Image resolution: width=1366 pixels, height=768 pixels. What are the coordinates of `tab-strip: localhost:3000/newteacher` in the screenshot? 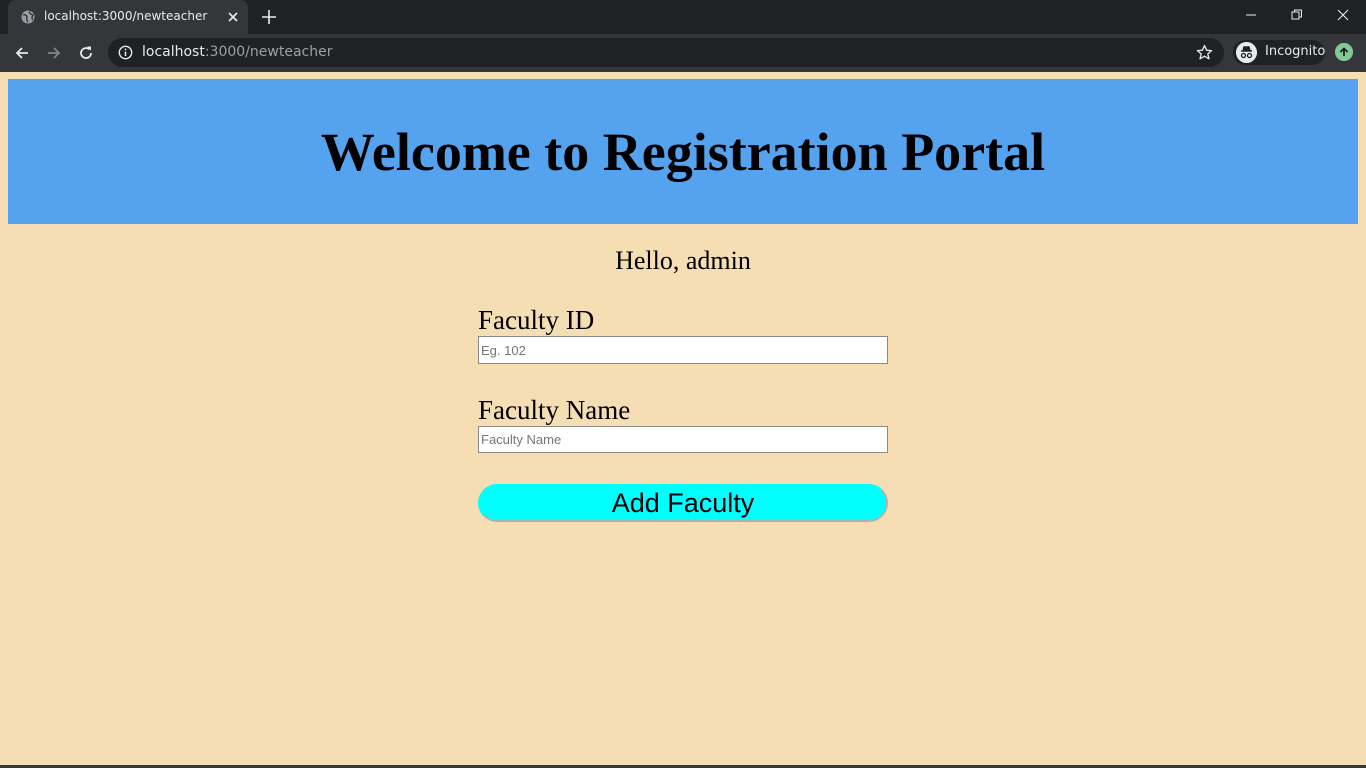 It's located at (683, 17).